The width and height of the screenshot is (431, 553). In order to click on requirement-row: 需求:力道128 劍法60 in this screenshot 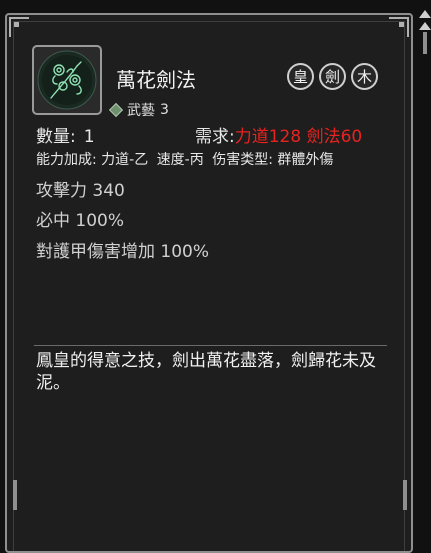, I will do `click(278, 134)`.